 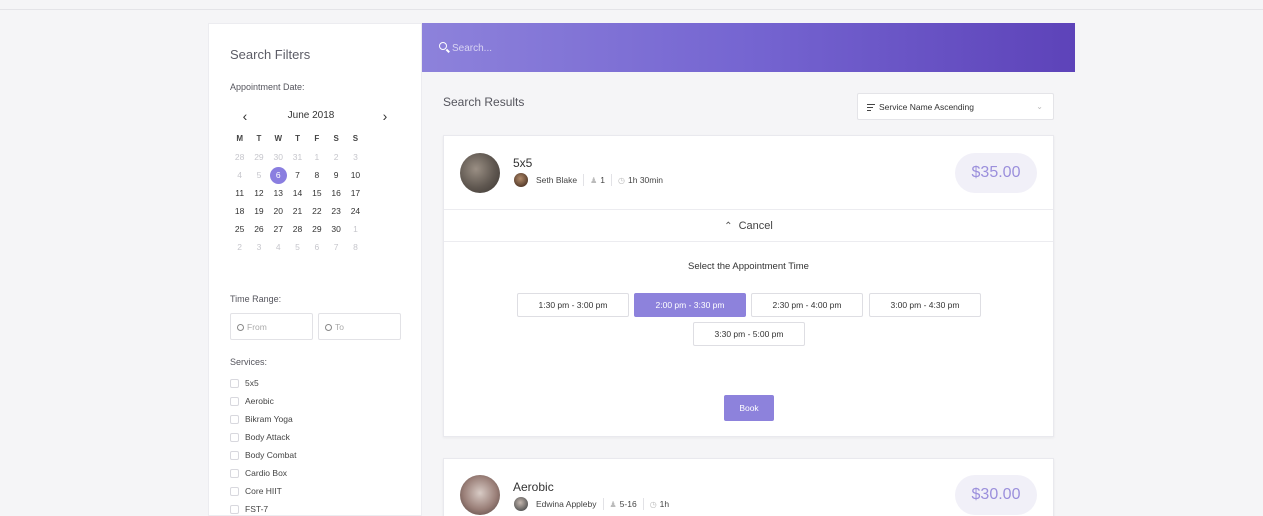 What do you see at coordinates (257, 509) in the screenshot?
I see `service-label: FST-7` at bounding box center [257, 509].